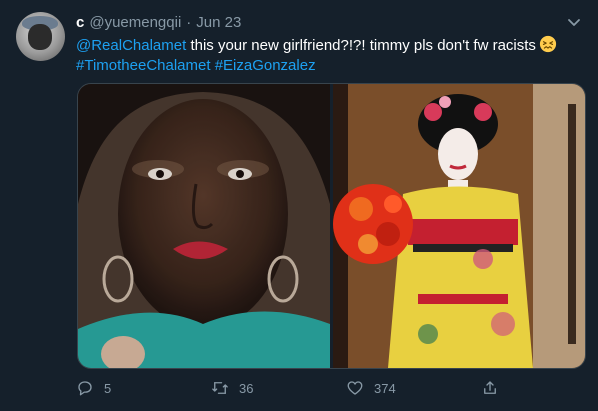  What do you see at coordinates (220, 388) in the screenshot?
I see `retweet-icon` at bounding box center [220, 388].